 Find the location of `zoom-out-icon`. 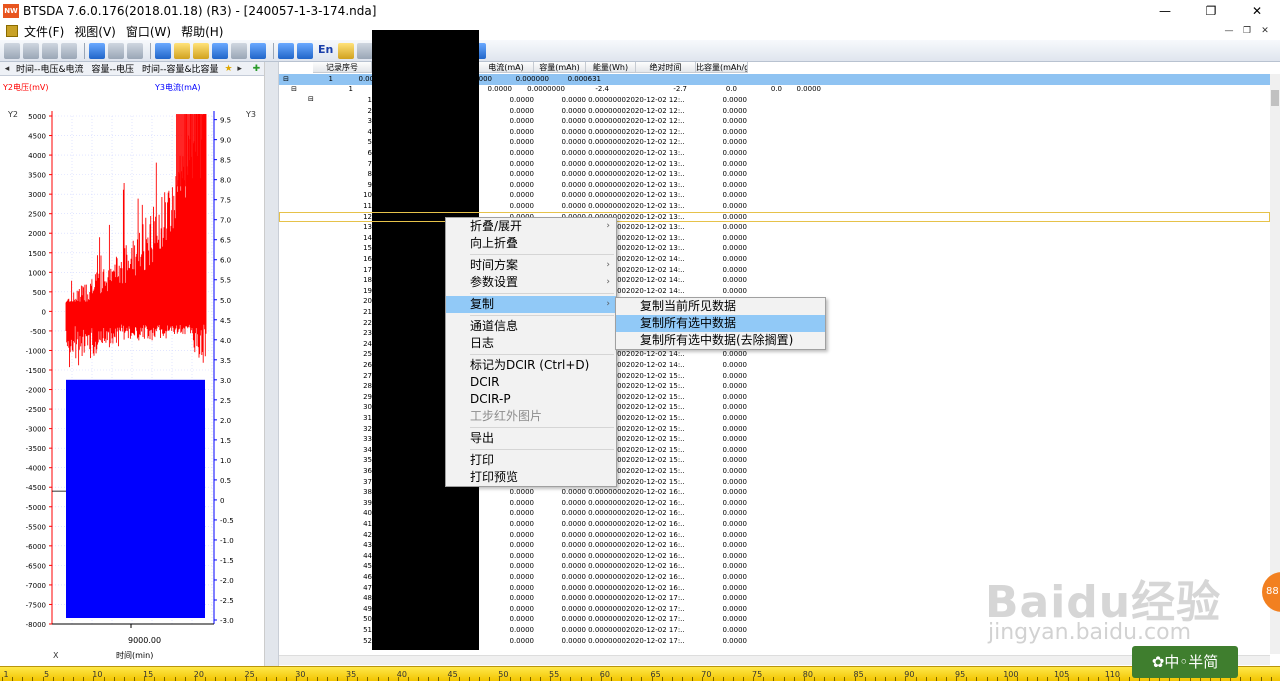

zoom-out-icon is located at coordinates (69, 50).